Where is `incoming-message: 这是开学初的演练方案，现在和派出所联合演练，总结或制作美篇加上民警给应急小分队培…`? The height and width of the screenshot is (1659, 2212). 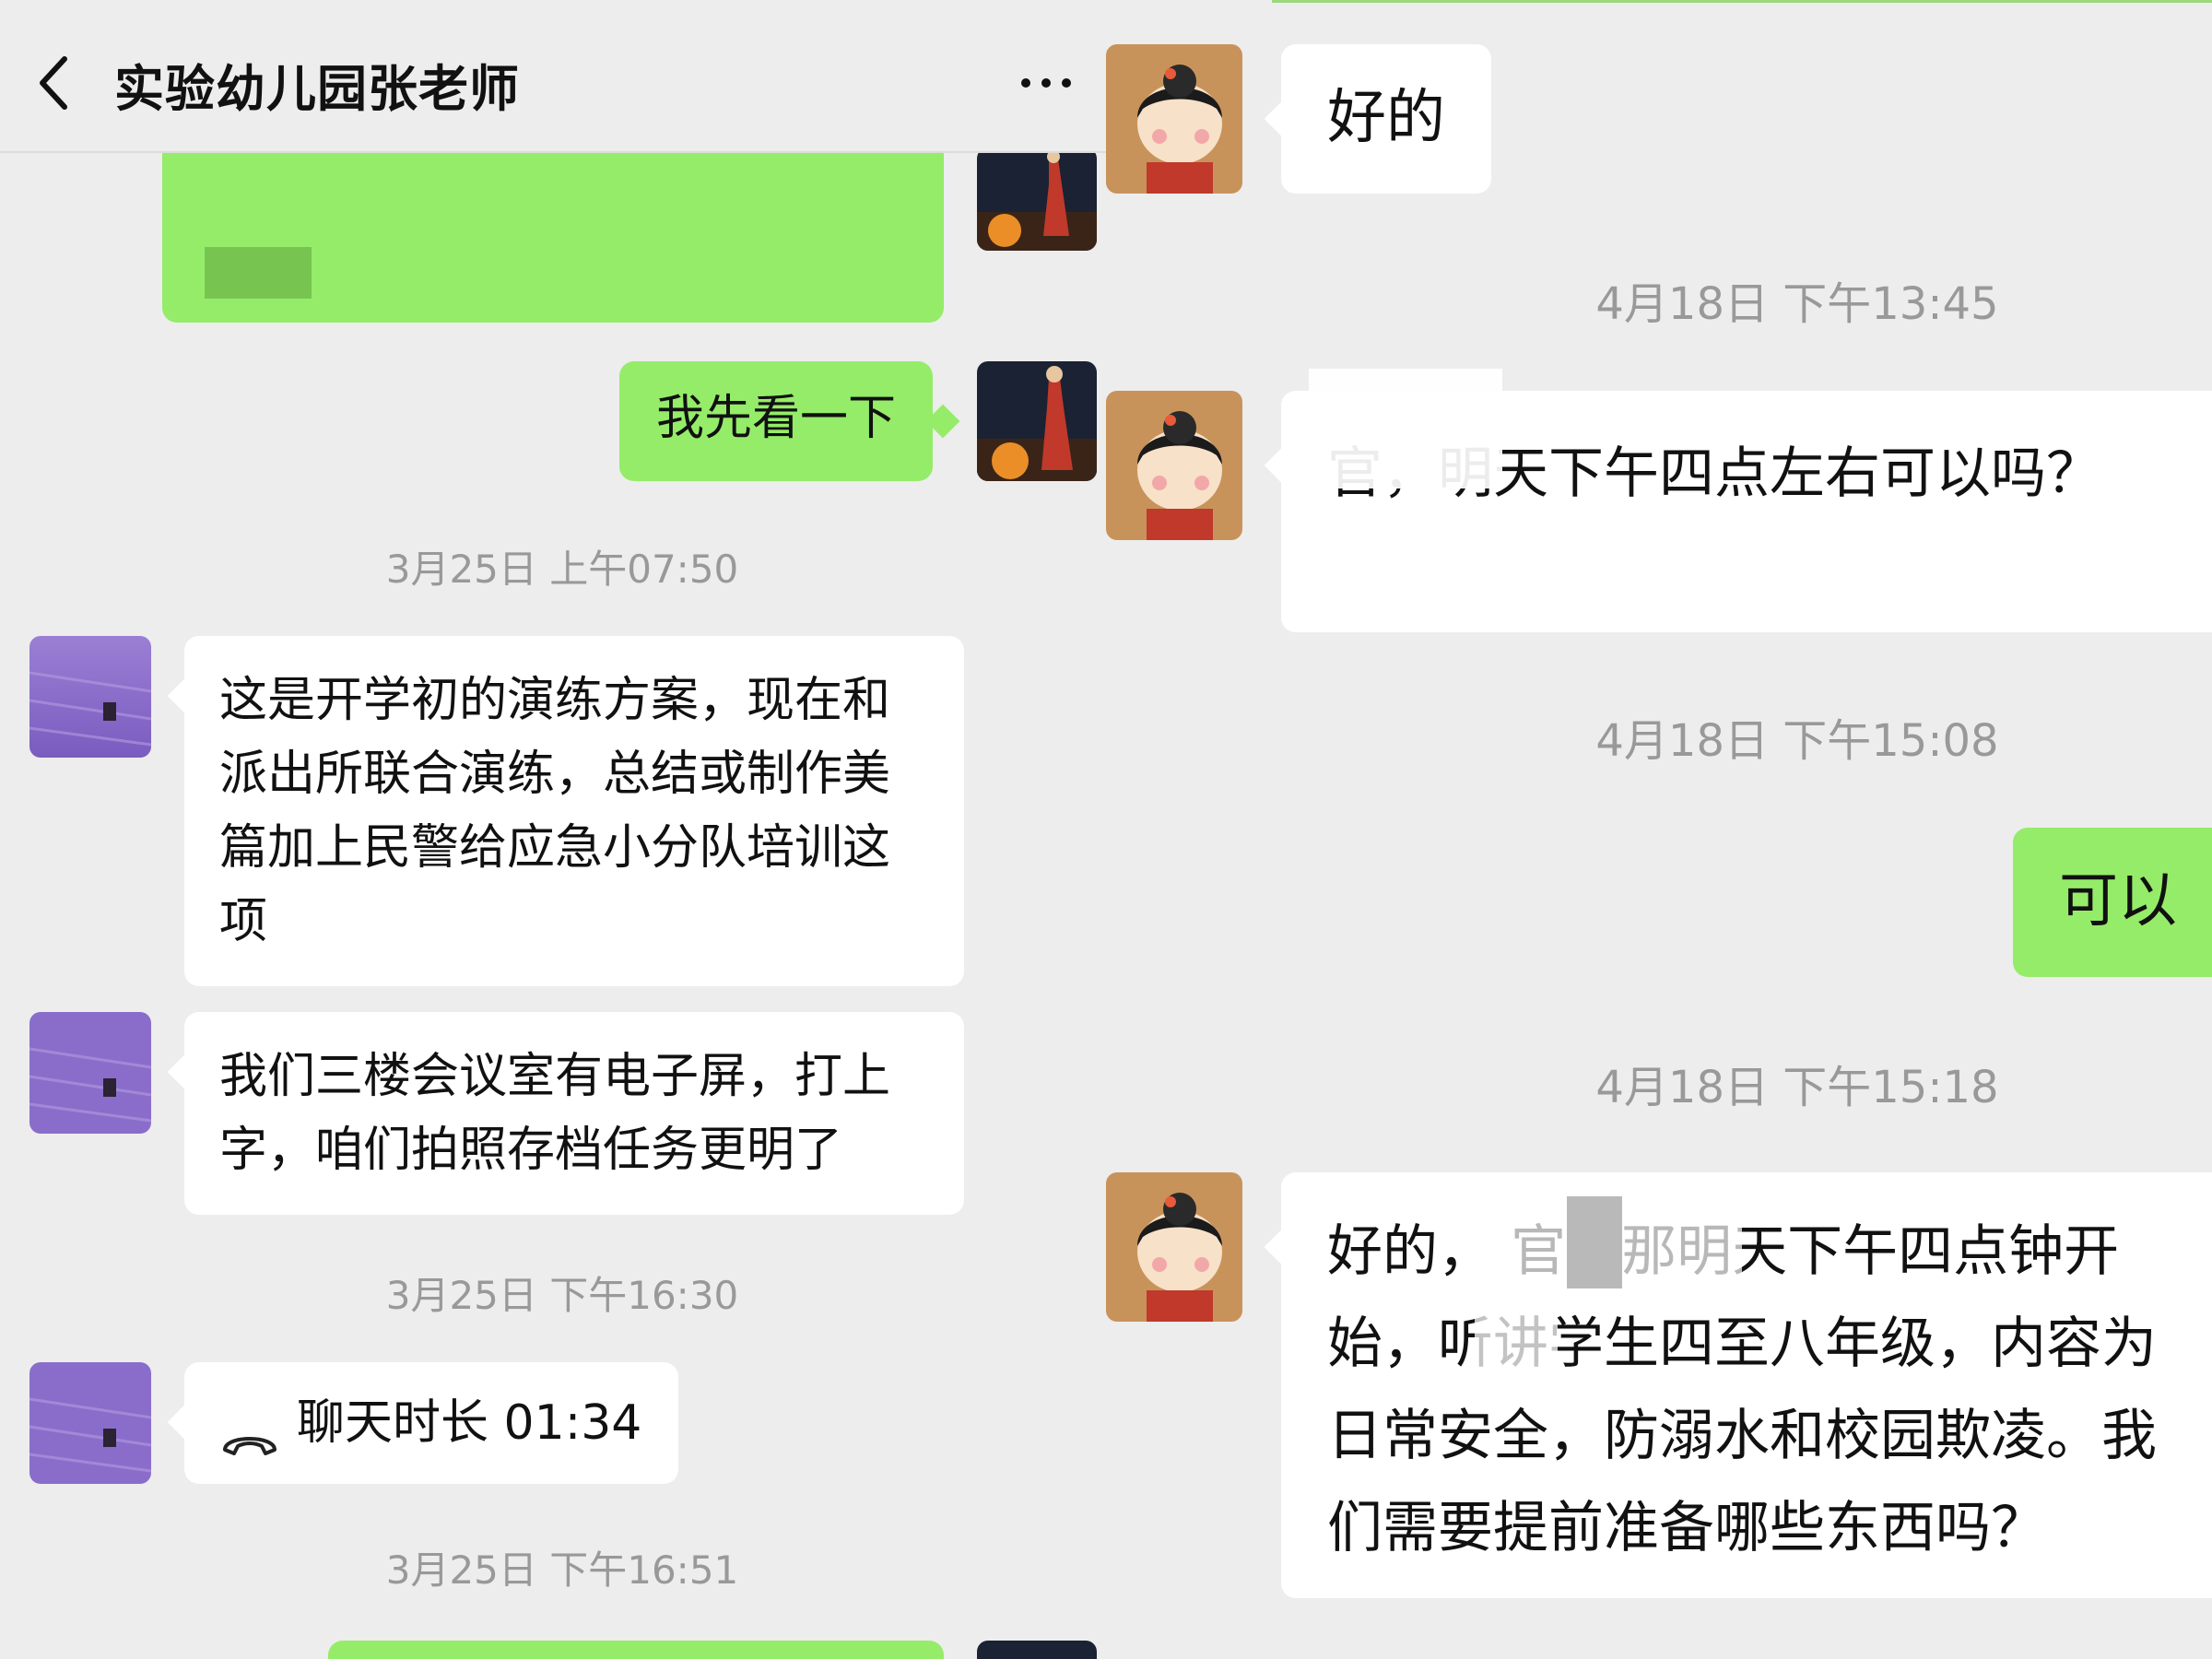
incoming-message: 这是开学初的演练方案，现在和派出所联合演练，总结或制作美篇加上民警给应急小分队培… is located at coordinates (574, 811).